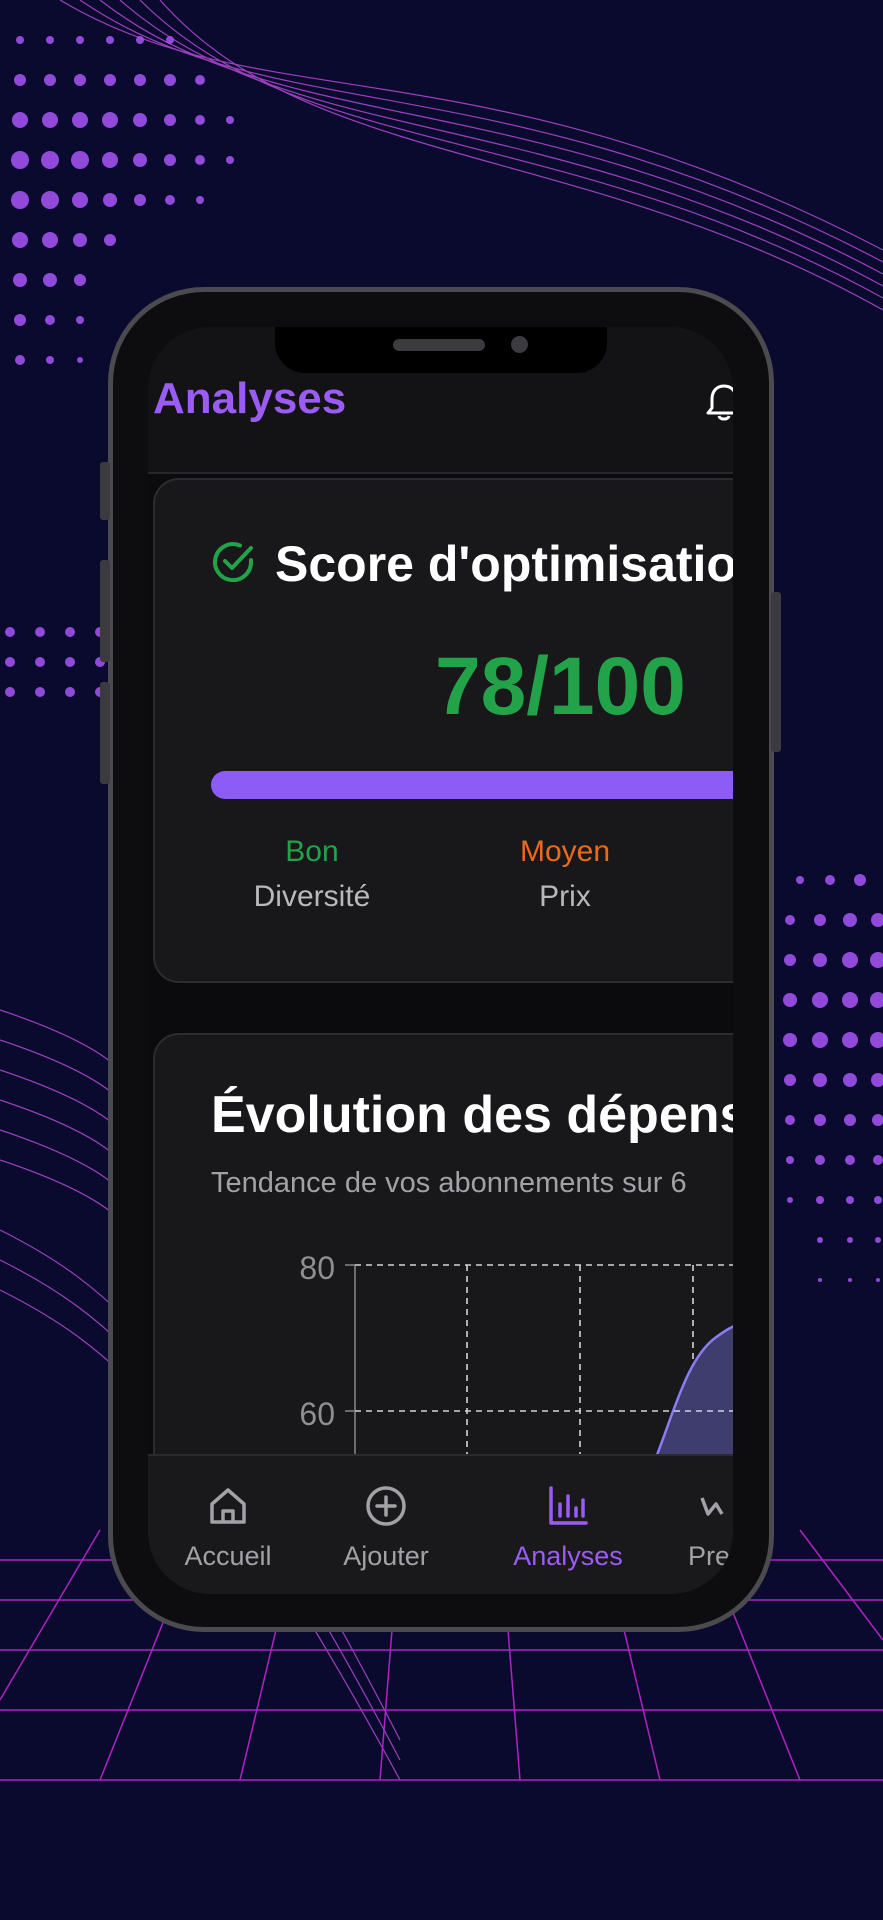 This screenshot has height=1920, width=883. What do you see at coordinates (228, 1506) in the screenshot?
I see `home-icon` at bounding box center [228, 1506].